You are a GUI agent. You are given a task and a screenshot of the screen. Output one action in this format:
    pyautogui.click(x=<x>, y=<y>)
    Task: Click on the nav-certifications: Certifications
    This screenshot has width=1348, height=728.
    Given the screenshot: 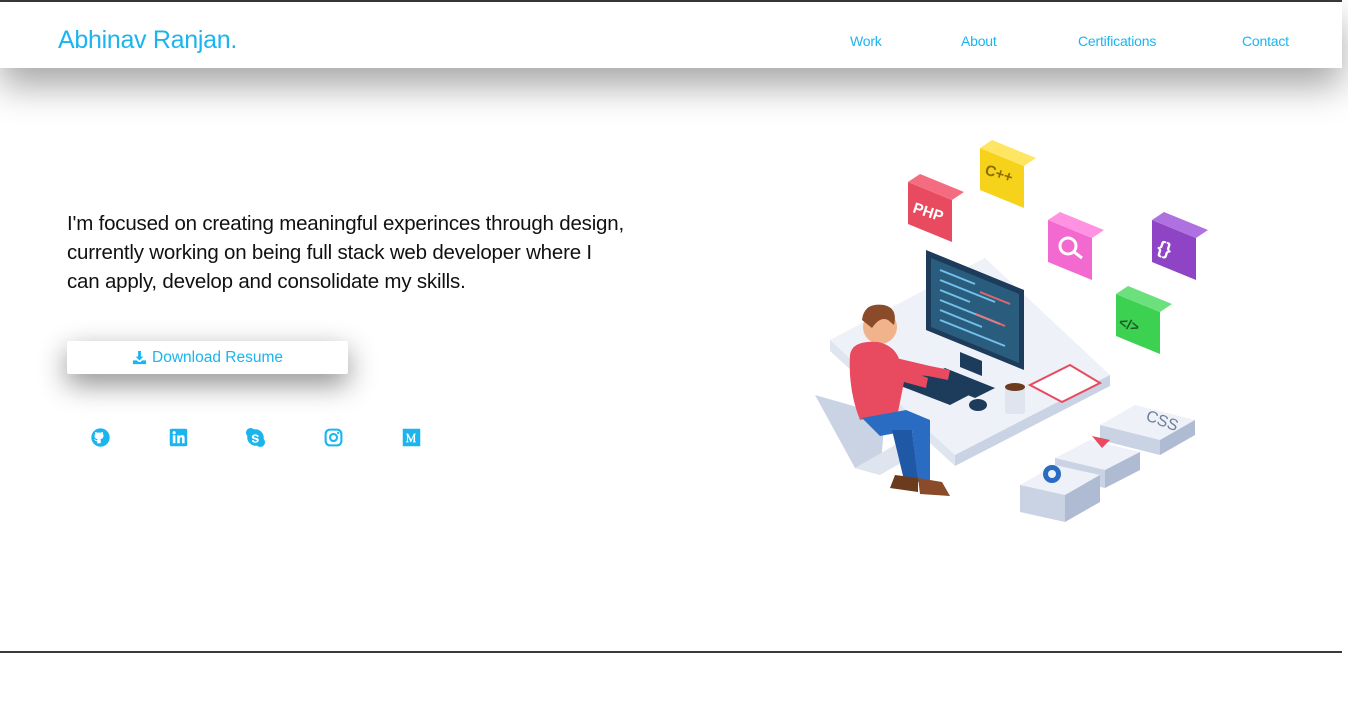 What is the action you would take?
    pyautogui.click(x=1117, y=41)
    